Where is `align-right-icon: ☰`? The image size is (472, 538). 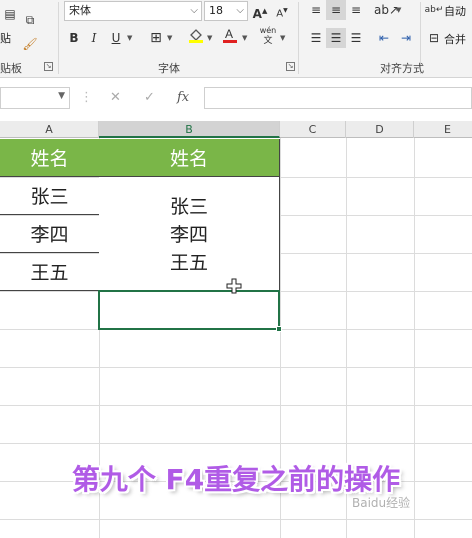
align-right-icon: ☰ is located at coordinates (356, 38).